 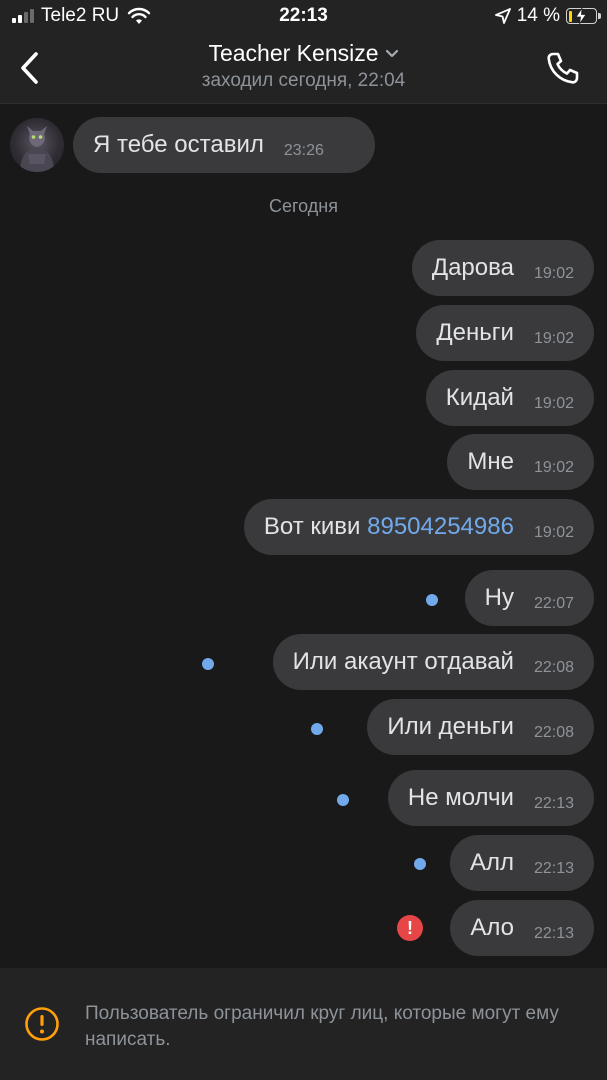 What do you see at coordinates (403, 661) in the screenshot?
I see `message-text: Или акаунт отдавай` at bounding box center [403, 661].